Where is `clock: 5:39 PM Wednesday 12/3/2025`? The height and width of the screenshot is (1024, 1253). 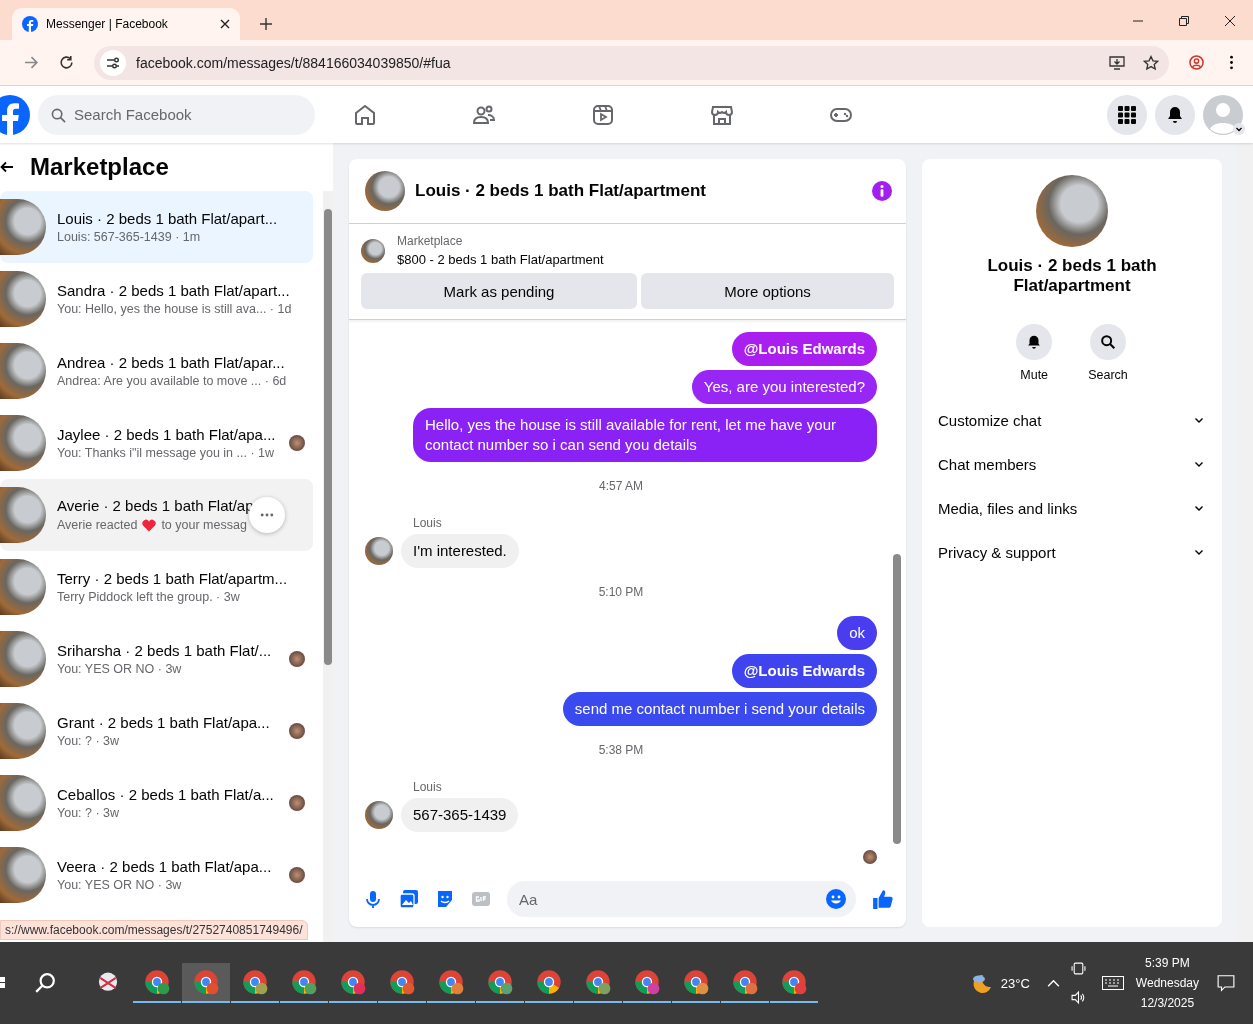 clock: 5:39 PM Wednesday 12/3/2025 is located at coordinates (1167, 983).